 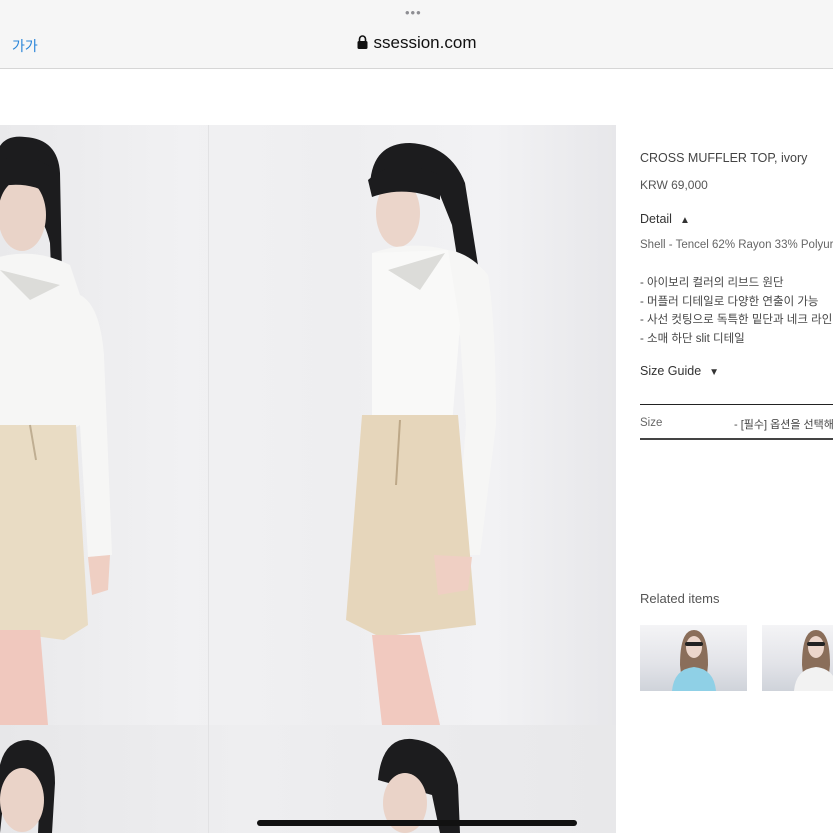 What do you see at coordinates (712, 283) in the screenshot?
I see `detail-bullet: - 아이보리 컬러의 리브드 원단` at bounding box center [712, 283].